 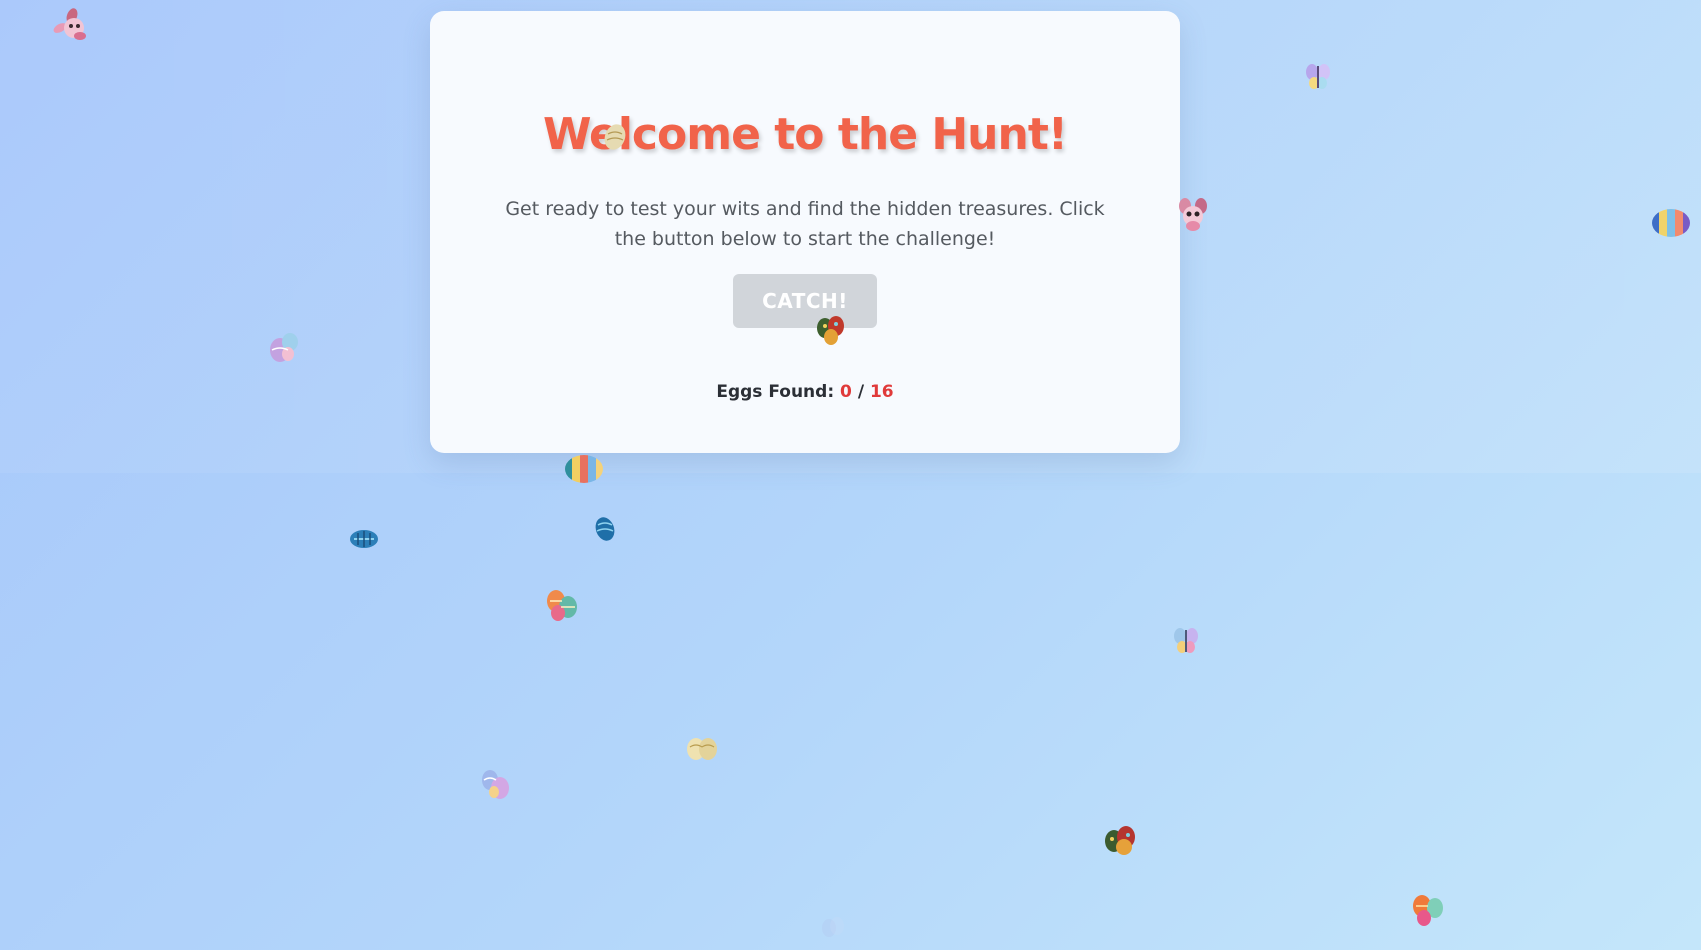 I want to click on eggs-counter-label: Eggs Found:, so click(x=775, y=392).